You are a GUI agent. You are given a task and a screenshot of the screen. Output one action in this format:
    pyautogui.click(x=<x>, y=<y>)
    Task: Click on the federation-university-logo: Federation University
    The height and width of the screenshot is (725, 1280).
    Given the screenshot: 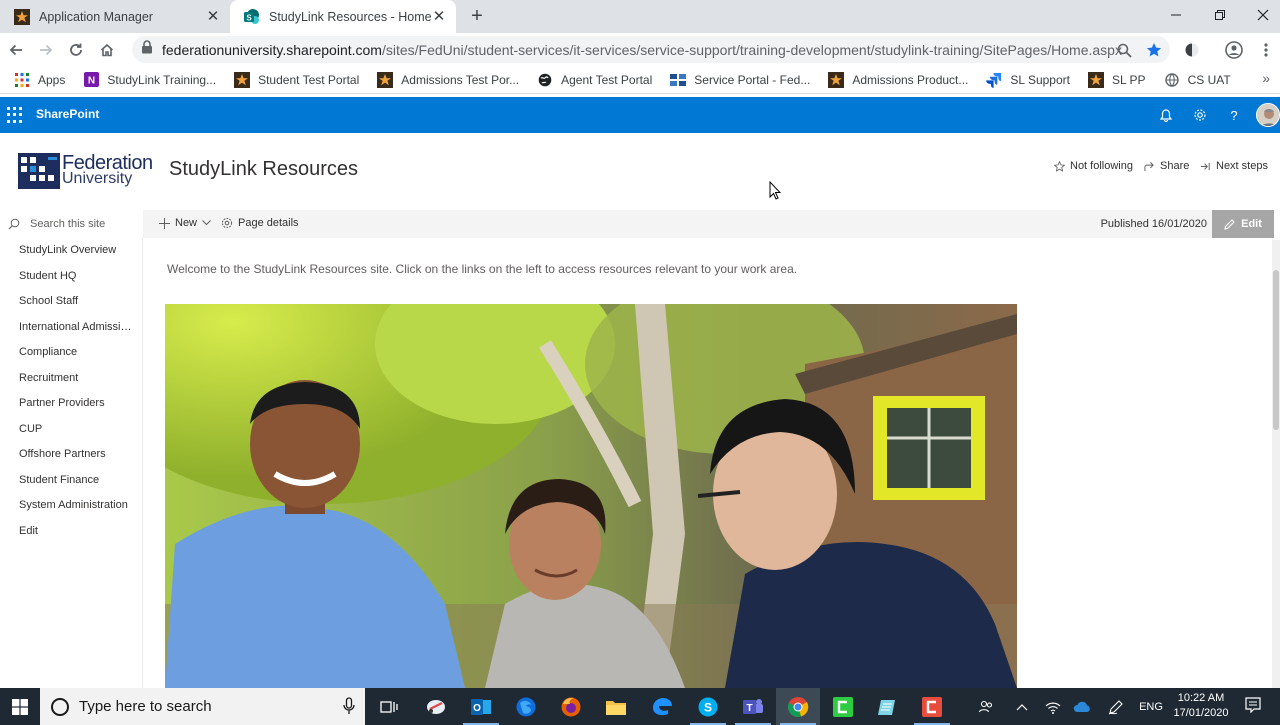 What is the action you would take?
    pyautogui.click(x=88, y=171)
    